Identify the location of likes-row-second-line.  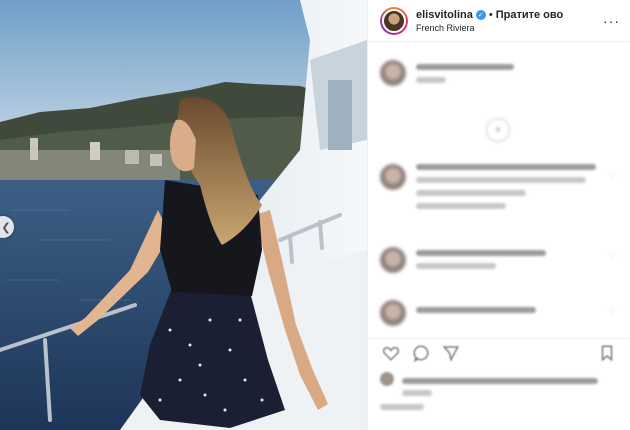
(417, 396).